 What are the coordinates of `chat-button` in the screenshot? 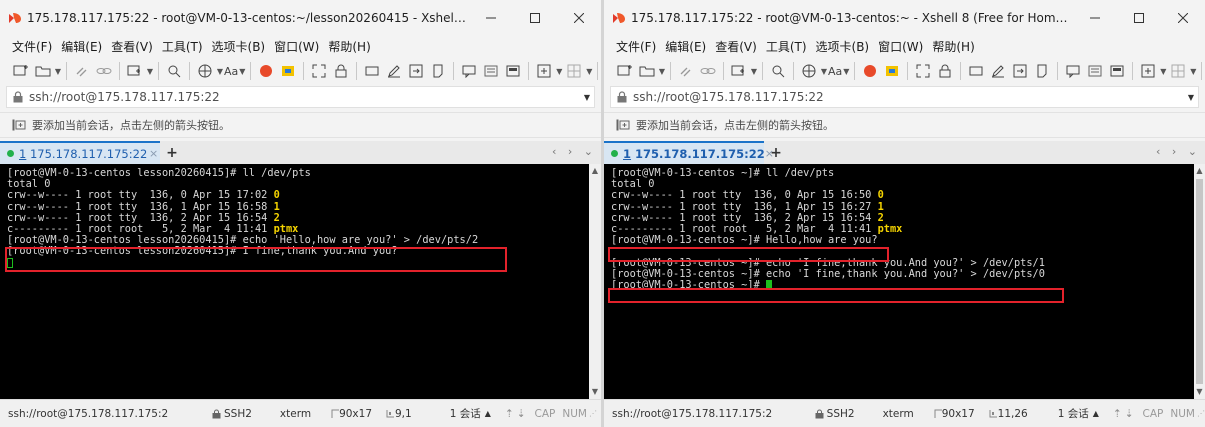 It's located at (469, 71).